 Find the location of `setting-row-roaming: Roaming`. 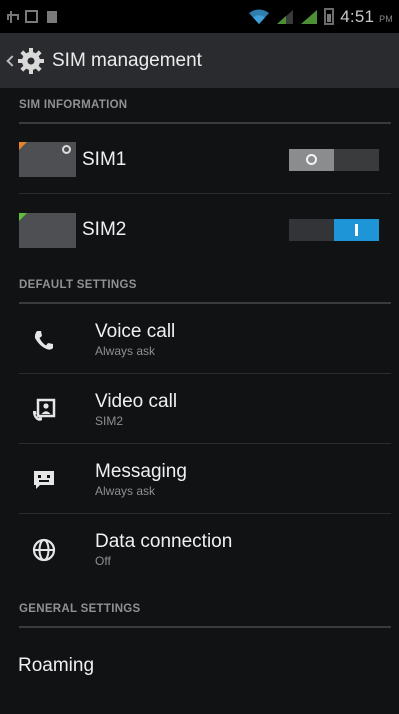

setting-row-roaming: Roaming is located at coordinates (204, 666).